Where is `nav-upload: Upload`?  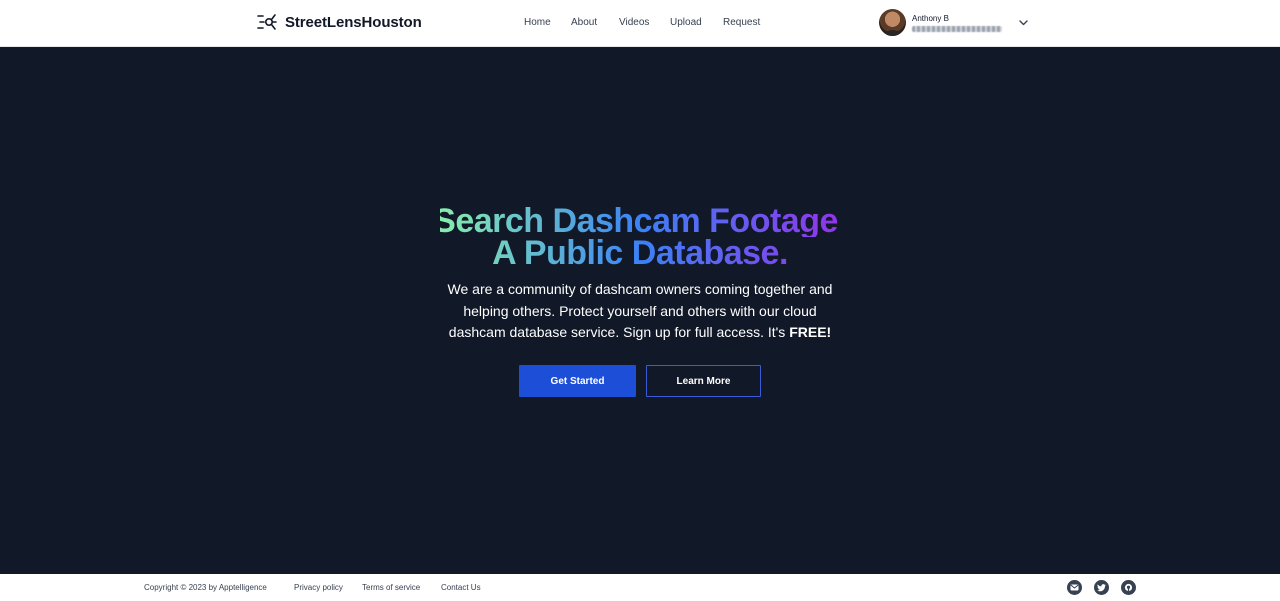 nav-upload: Upload is located at coordinates (686, 22).